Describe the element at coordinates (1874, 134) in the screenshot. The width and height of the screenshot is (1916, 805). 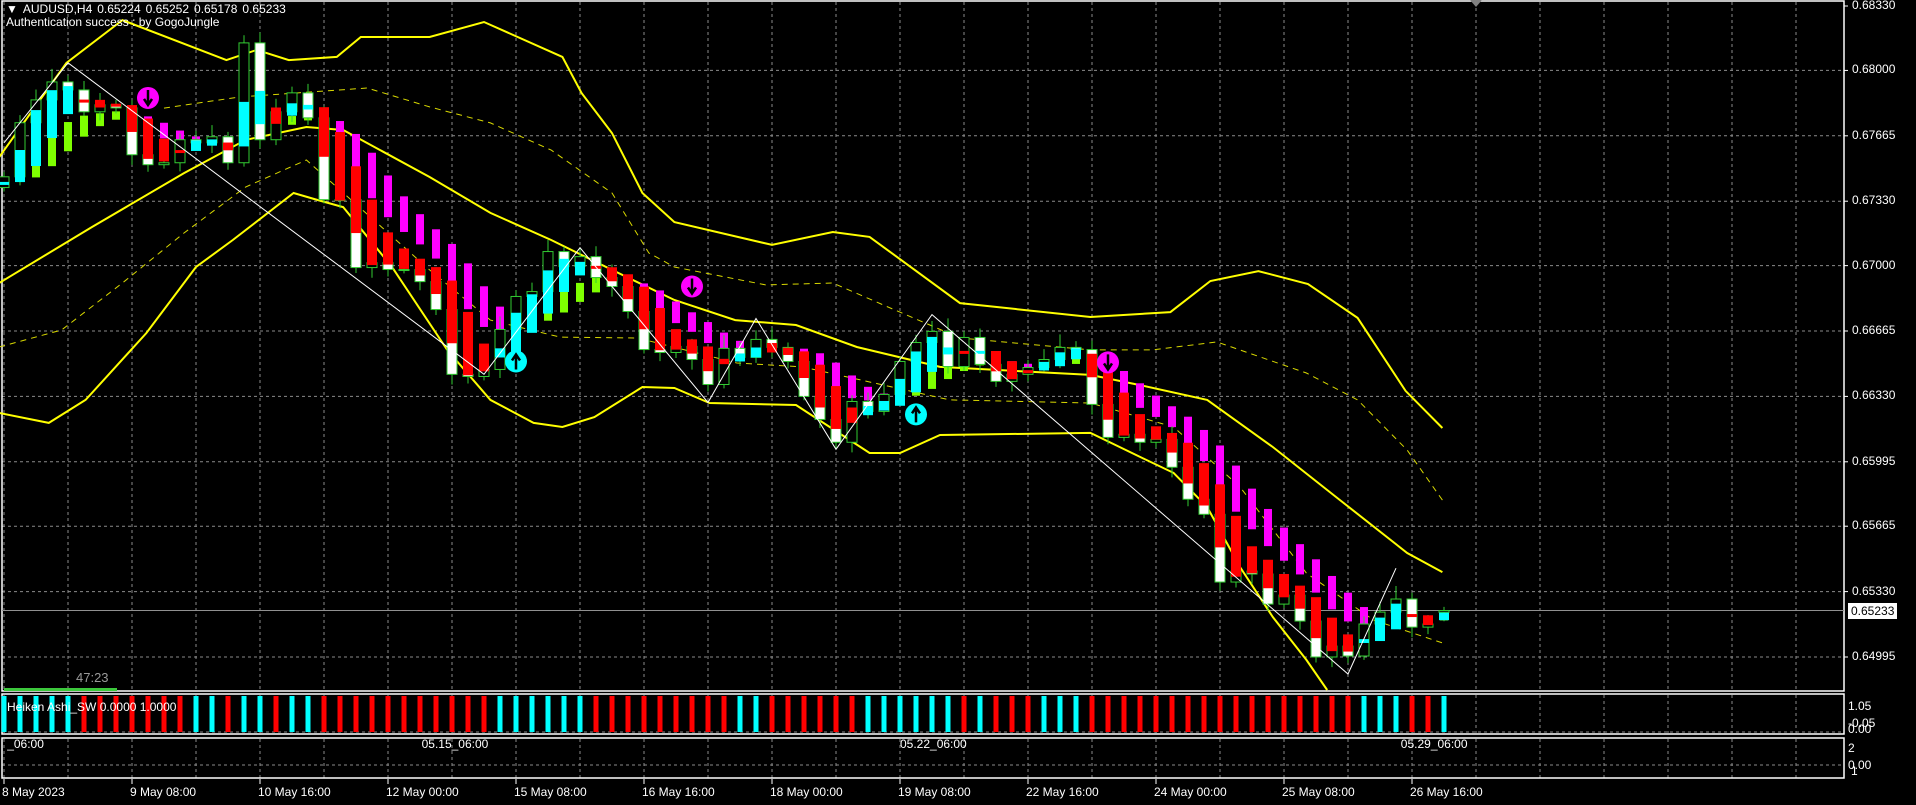
I see `price-axis-label: 0.67665` at that location.